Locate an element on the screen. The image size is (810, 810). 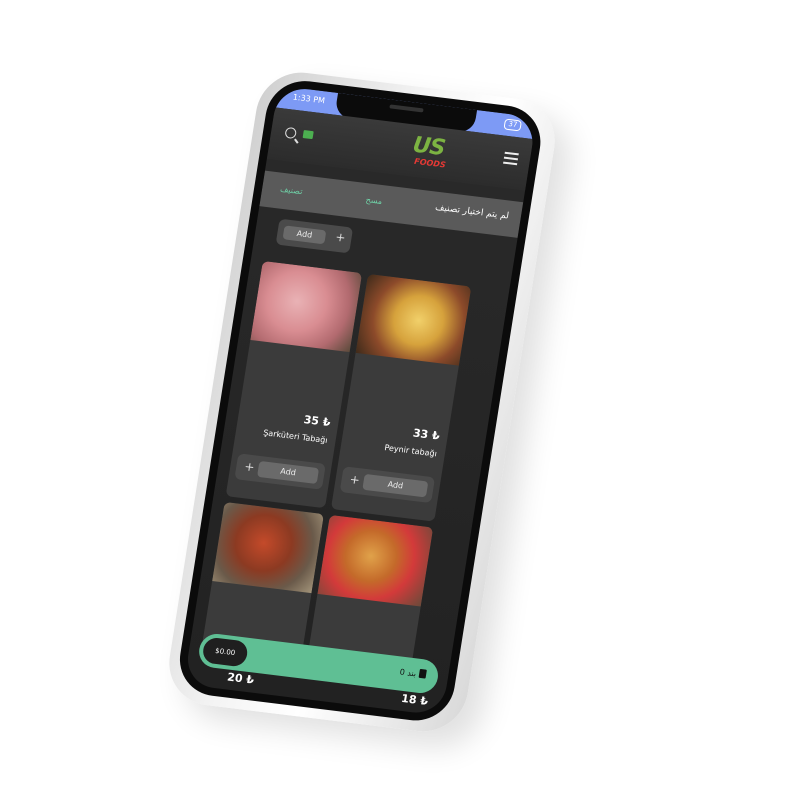
us-foods-logo: US FOODS is located at coordinates (432, 154).